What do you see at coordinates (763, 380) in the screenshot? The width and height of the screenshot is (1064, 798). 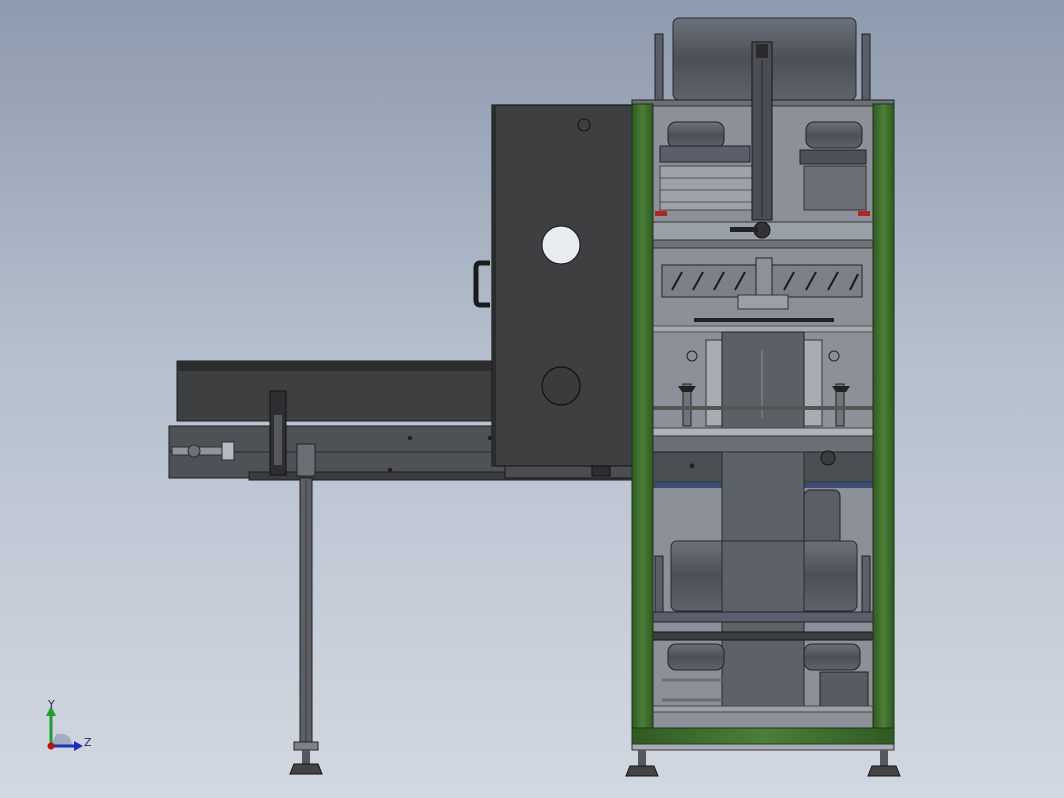 I see `center-block` at bounding box center [763, 380].